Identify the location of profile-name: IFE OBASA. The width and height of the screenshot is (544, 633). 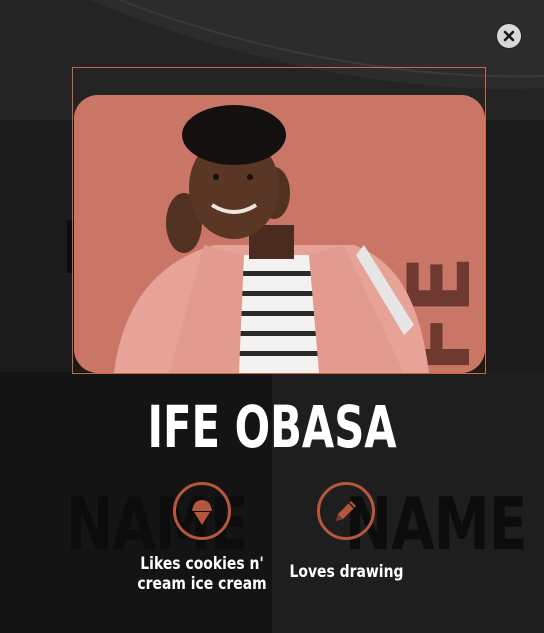
(272, 427).